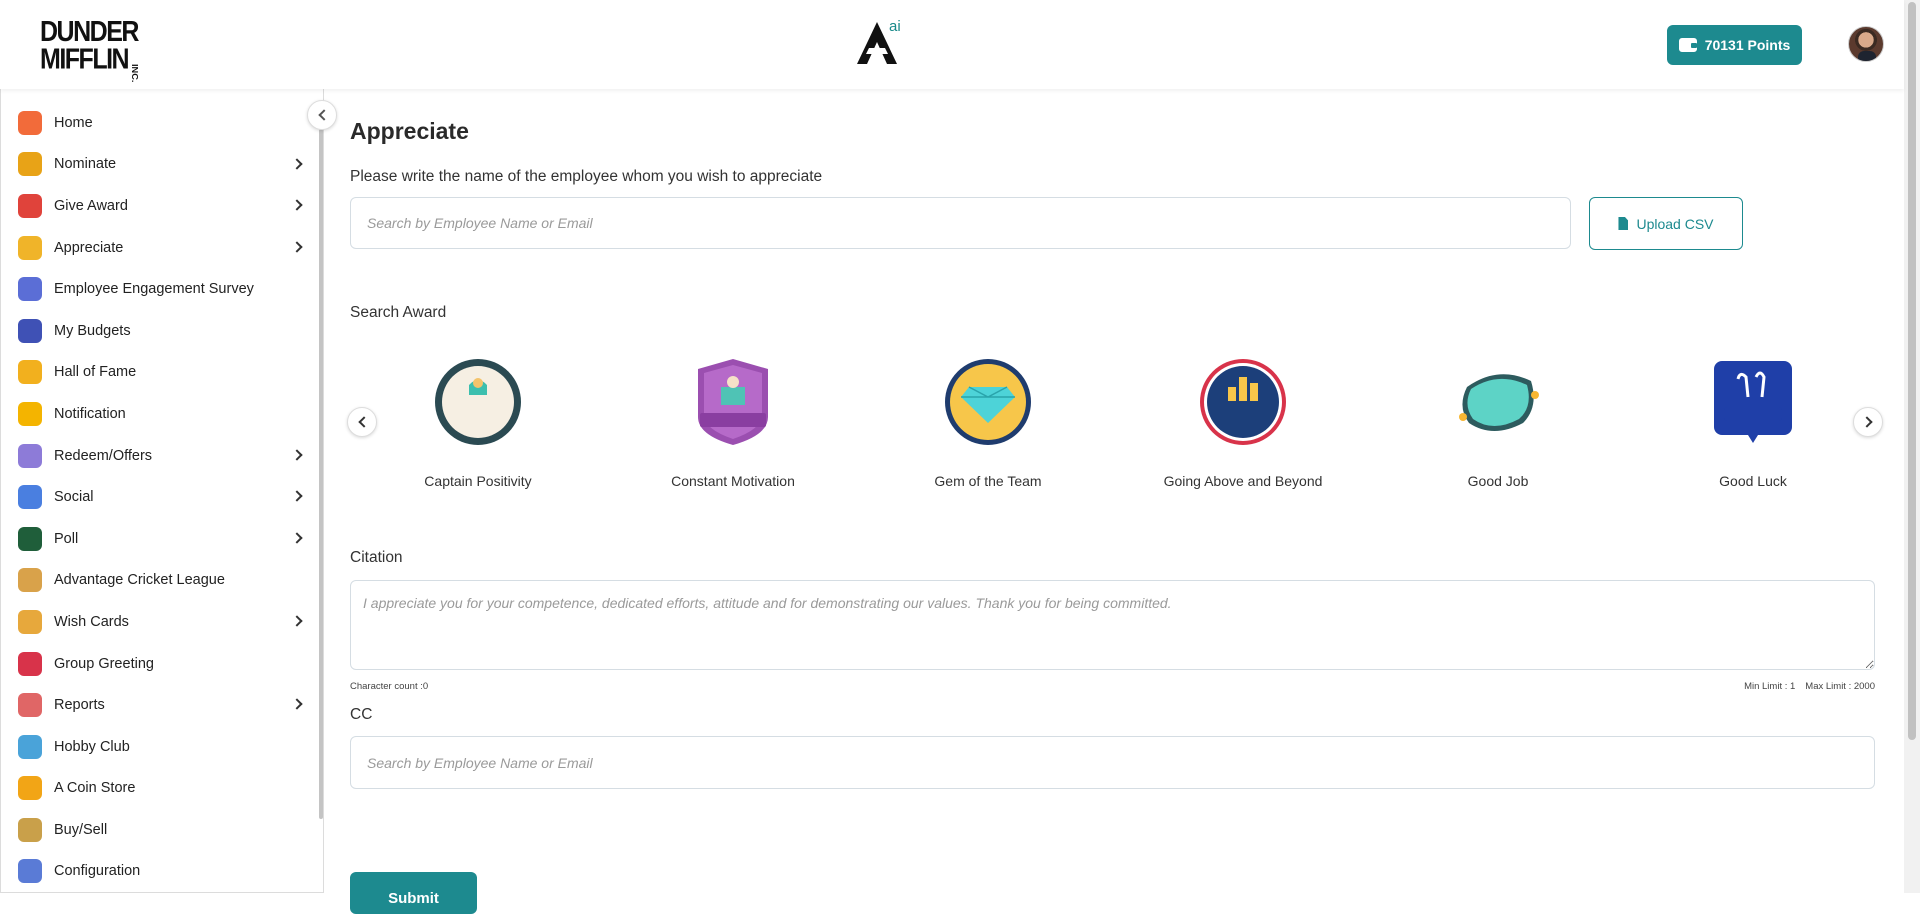 The width and height of the screenshot is (1920, 914). Describe the element at coordinates (90, 413) in the screenshot. I see `sidebar-item-label: Notification` at that location.